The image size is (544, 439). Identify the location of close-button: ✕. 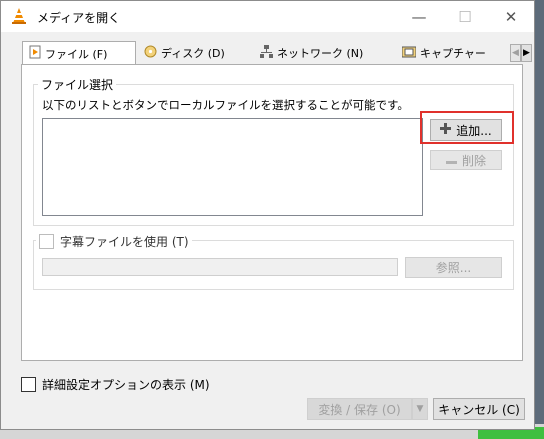
(511, 16).